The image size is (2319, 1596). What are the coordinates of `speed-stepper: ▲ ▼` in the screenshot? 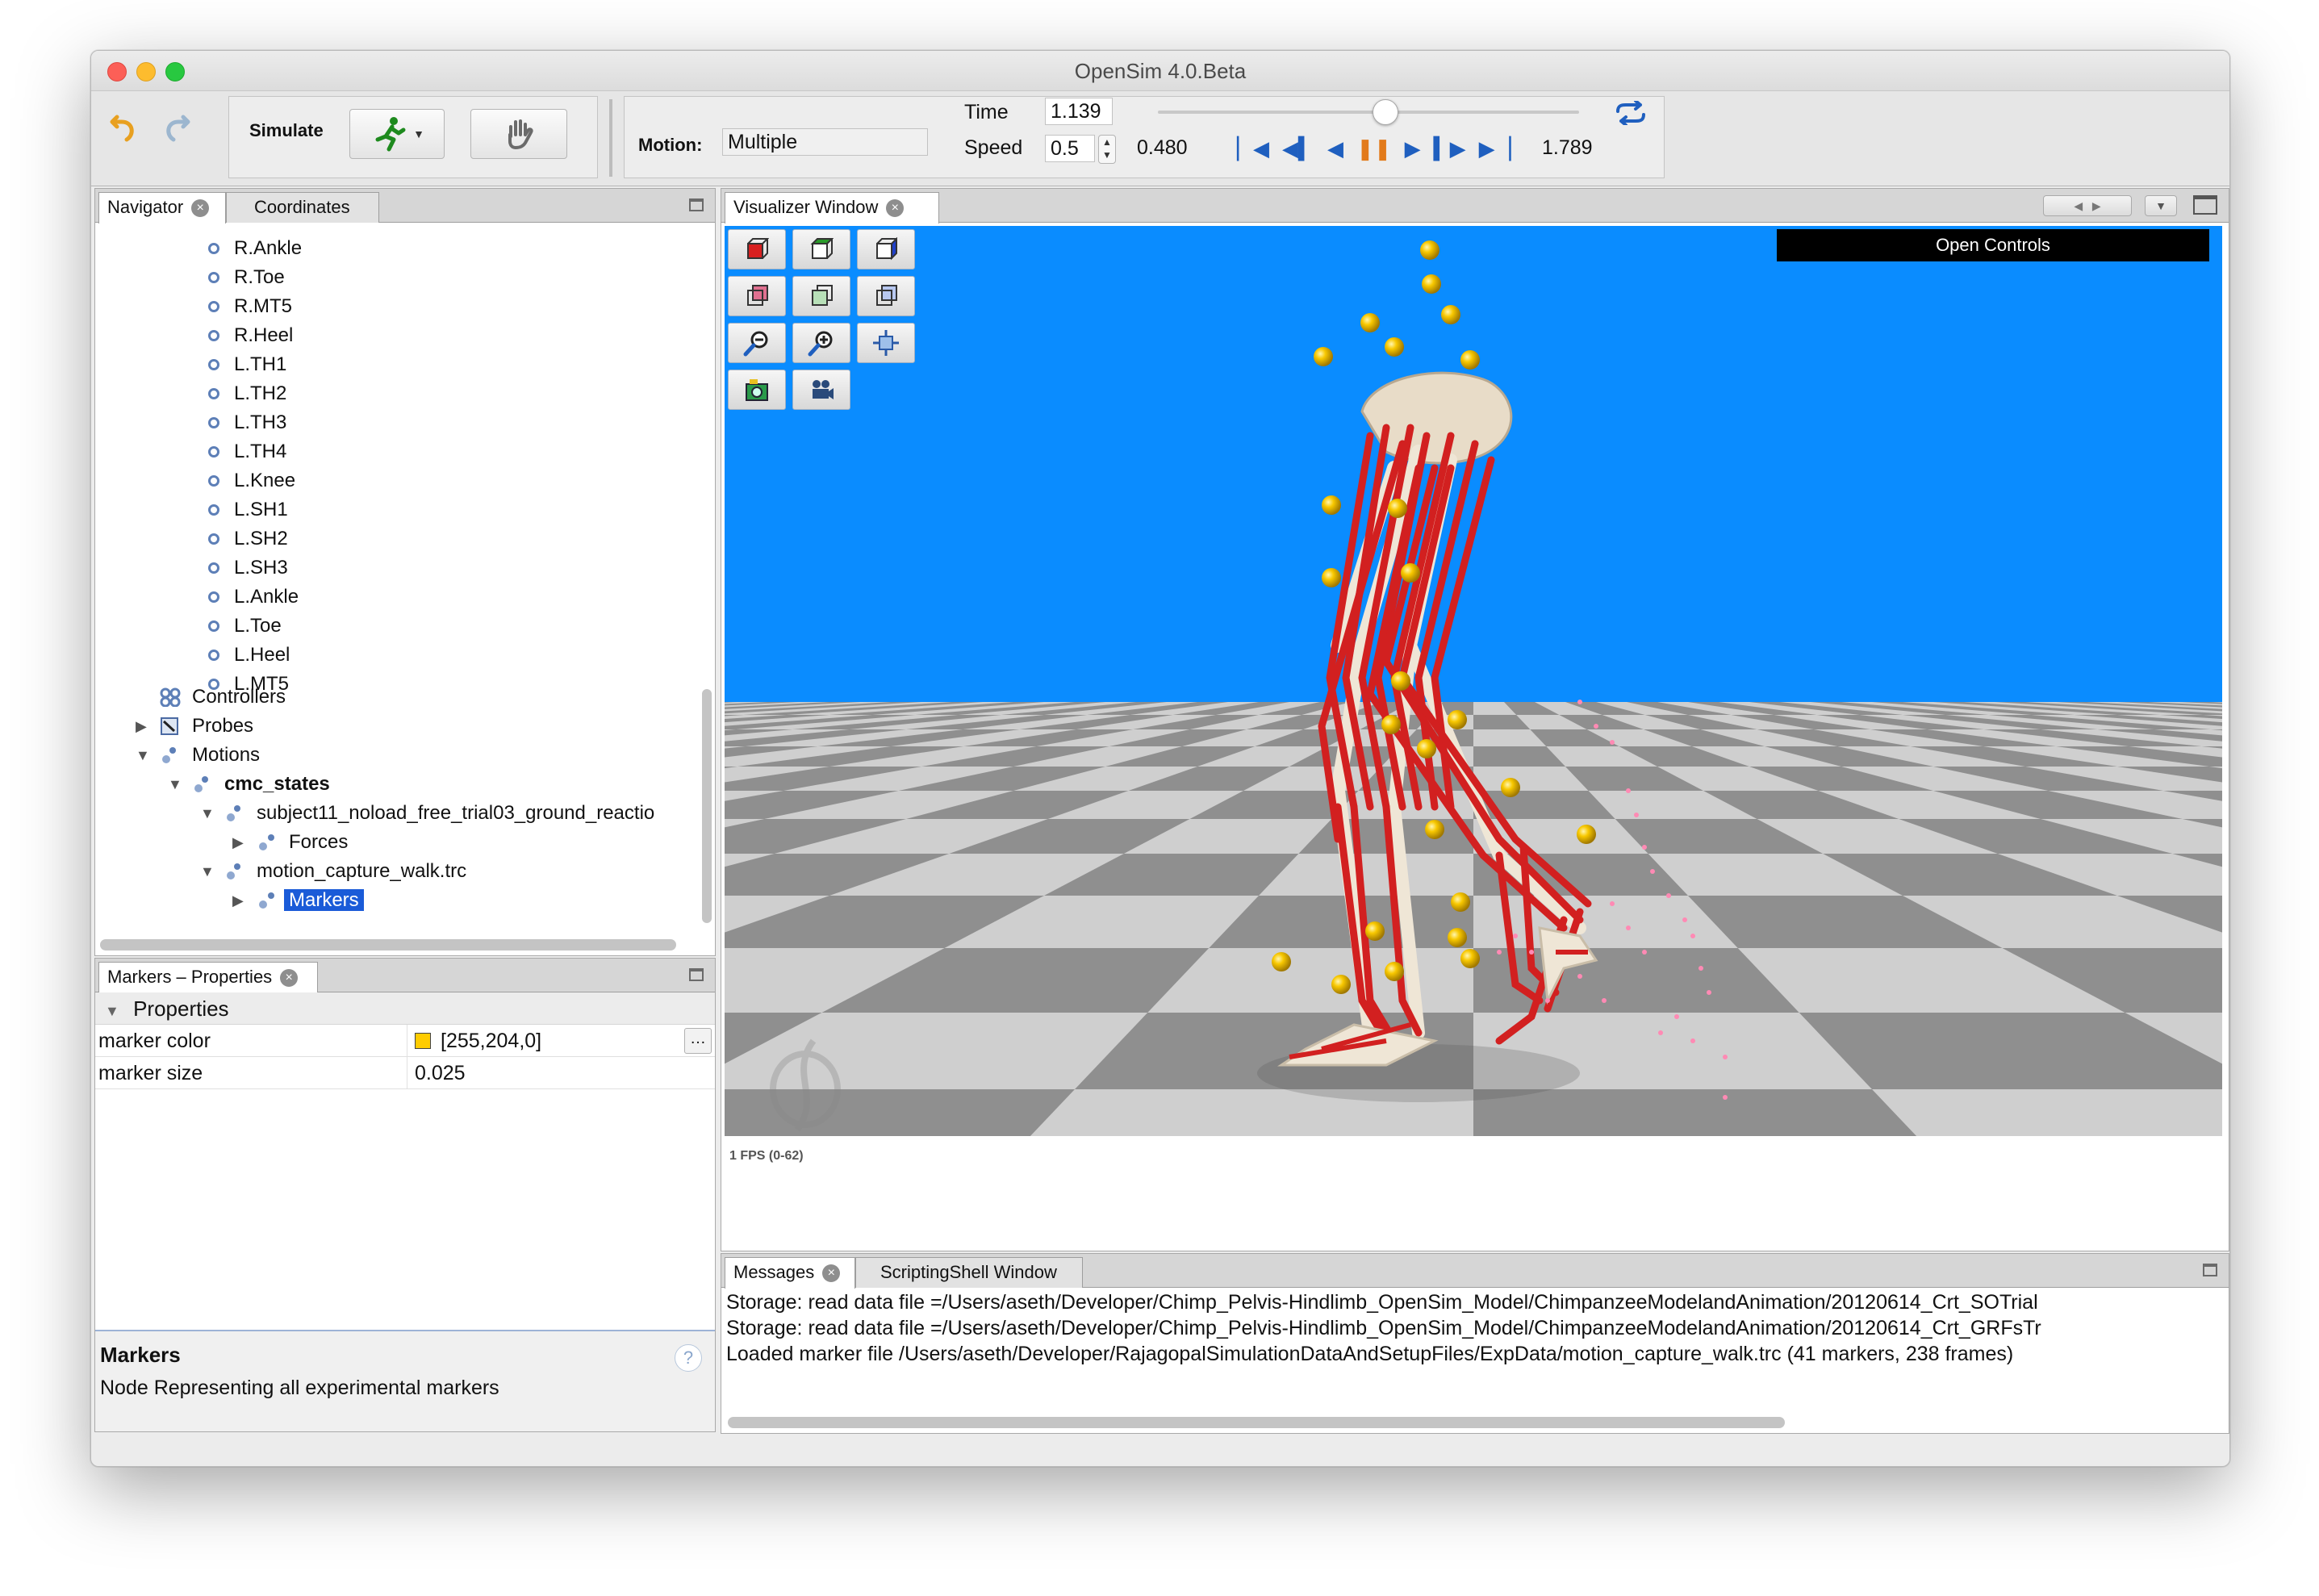 It's located at (1107, 150).